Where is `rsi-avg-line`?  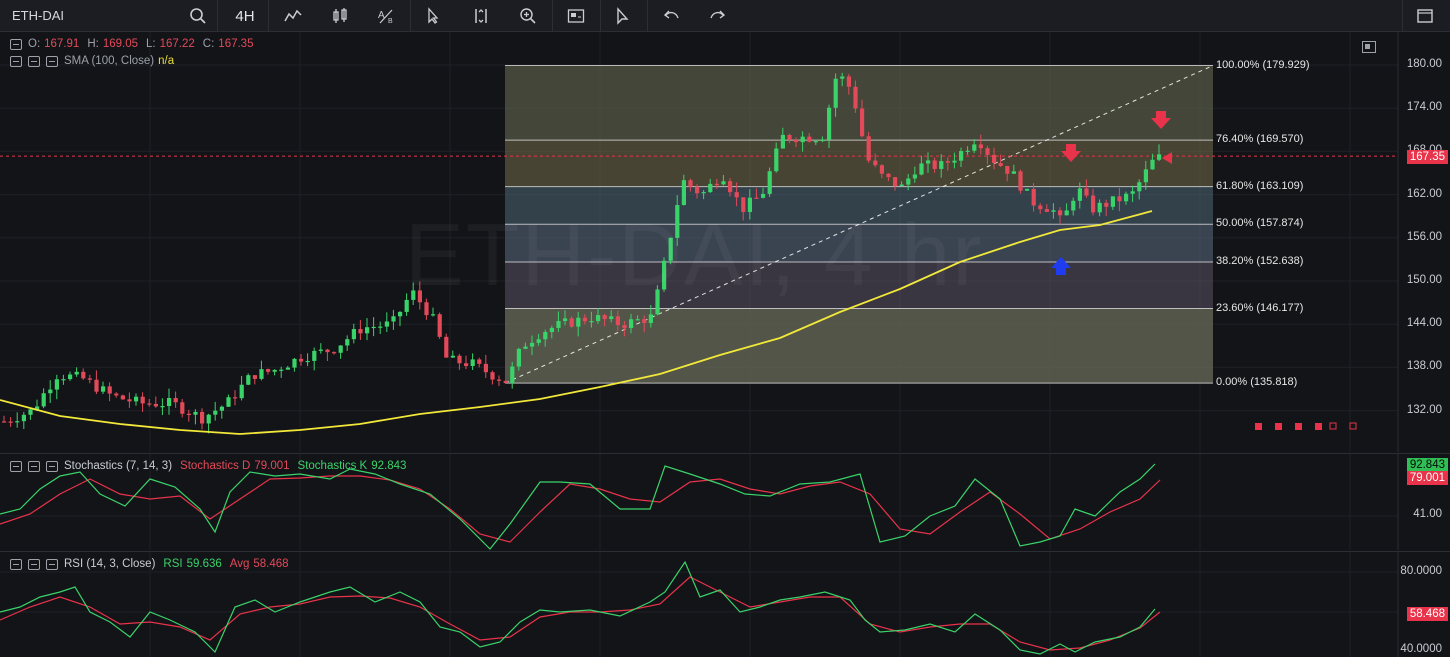
rsi-avg-line is located at coordinates (580, 613).